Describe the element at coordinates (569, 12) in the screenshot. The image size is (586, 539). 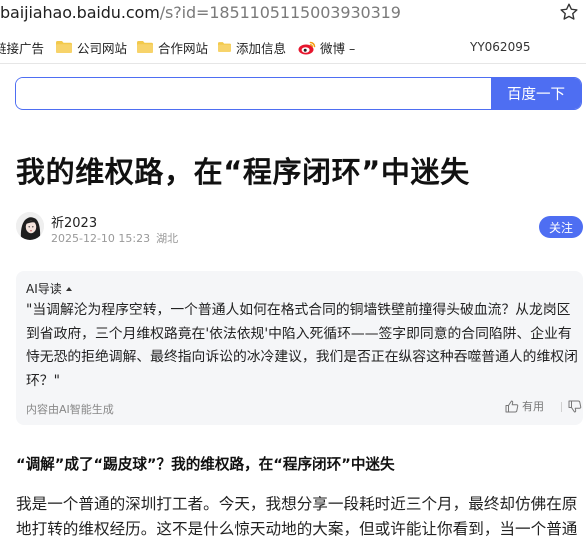
I see `bookmark-star-icon` at that location.